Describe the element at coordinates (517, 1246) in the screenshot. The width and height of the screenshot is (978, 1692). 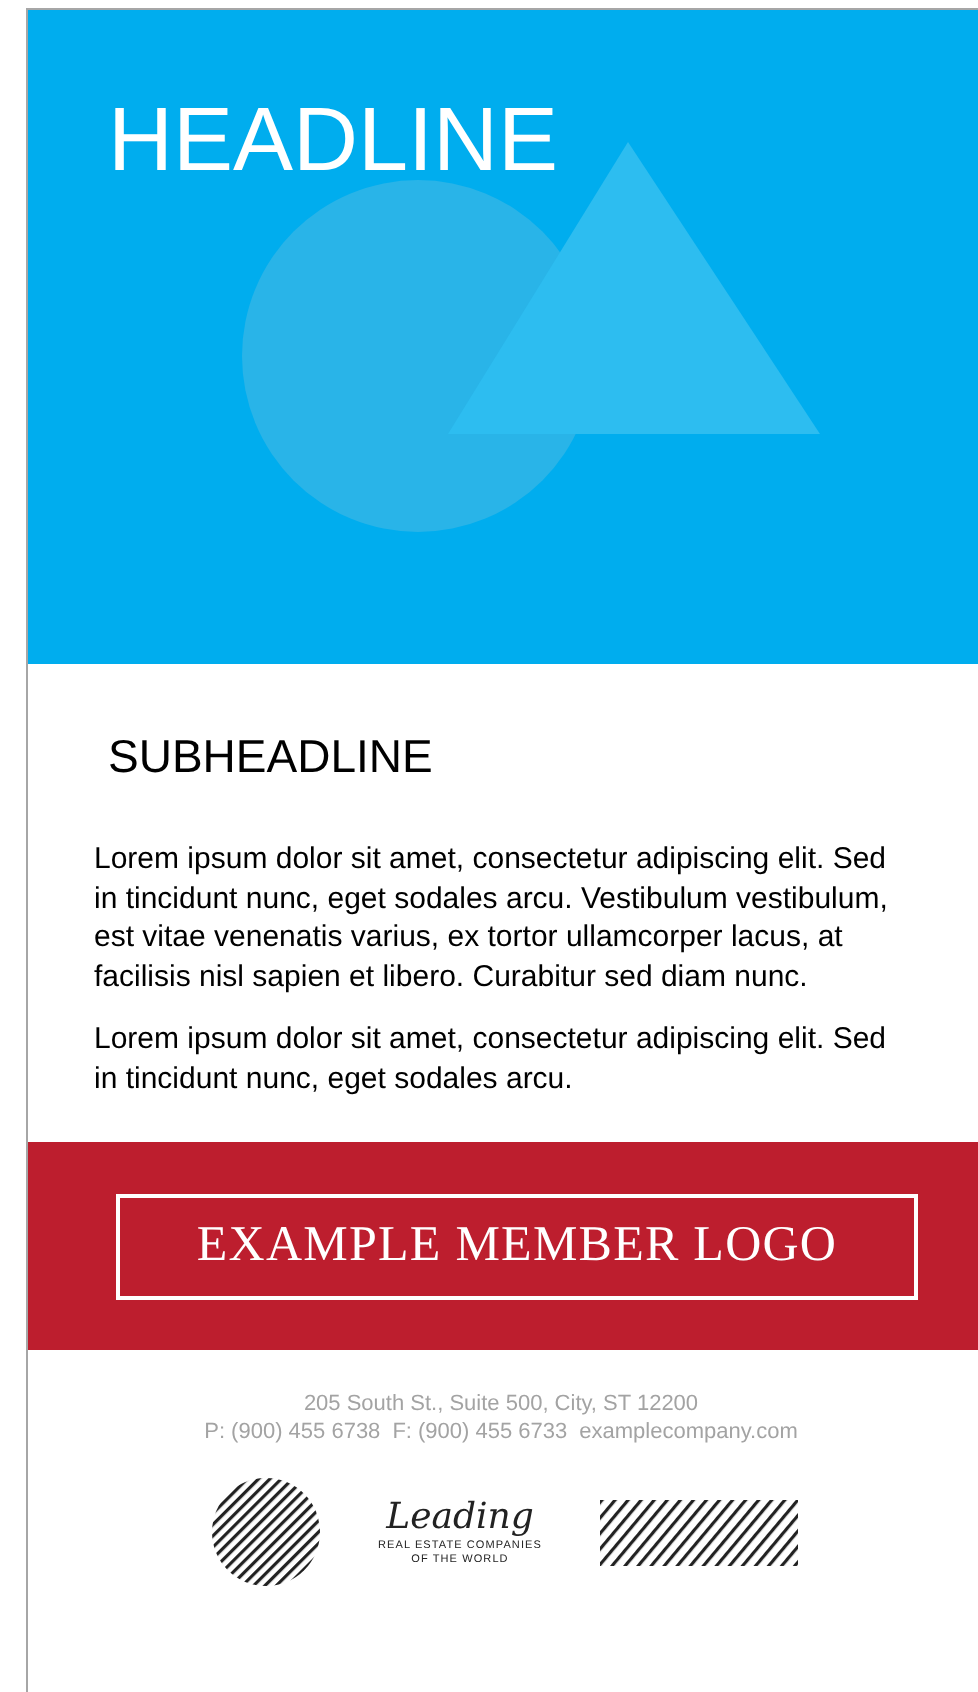
I see `member-logo: EXAMPLE MEMBER LOGO` at that location.